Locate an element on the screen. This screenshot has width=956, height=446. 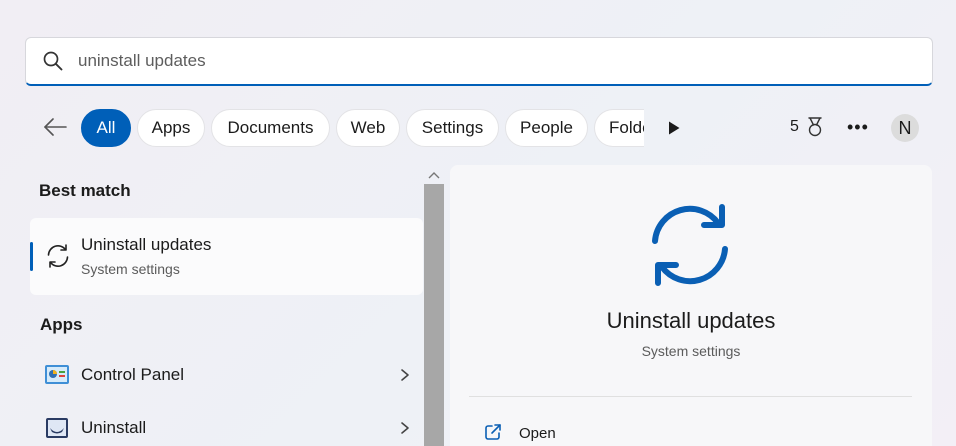
chevron-up-icon is located at coordinates (434, 174).